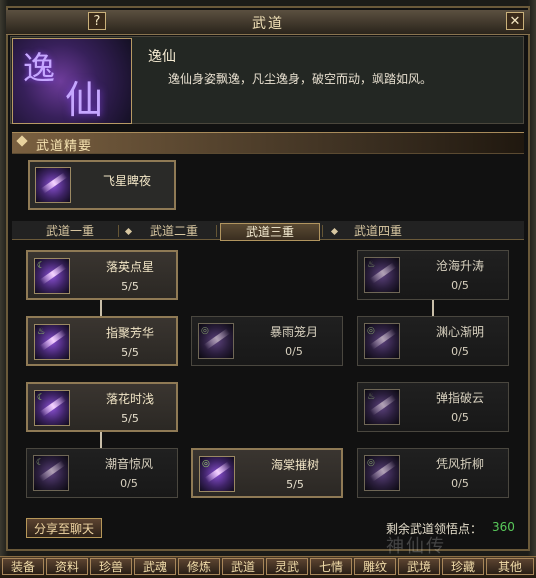  Describe the element at coordinates (433, 275) in the screenshot. I see `skill-node-canghaishengtao: ♨ 沧海升涛 0/5` at that location.